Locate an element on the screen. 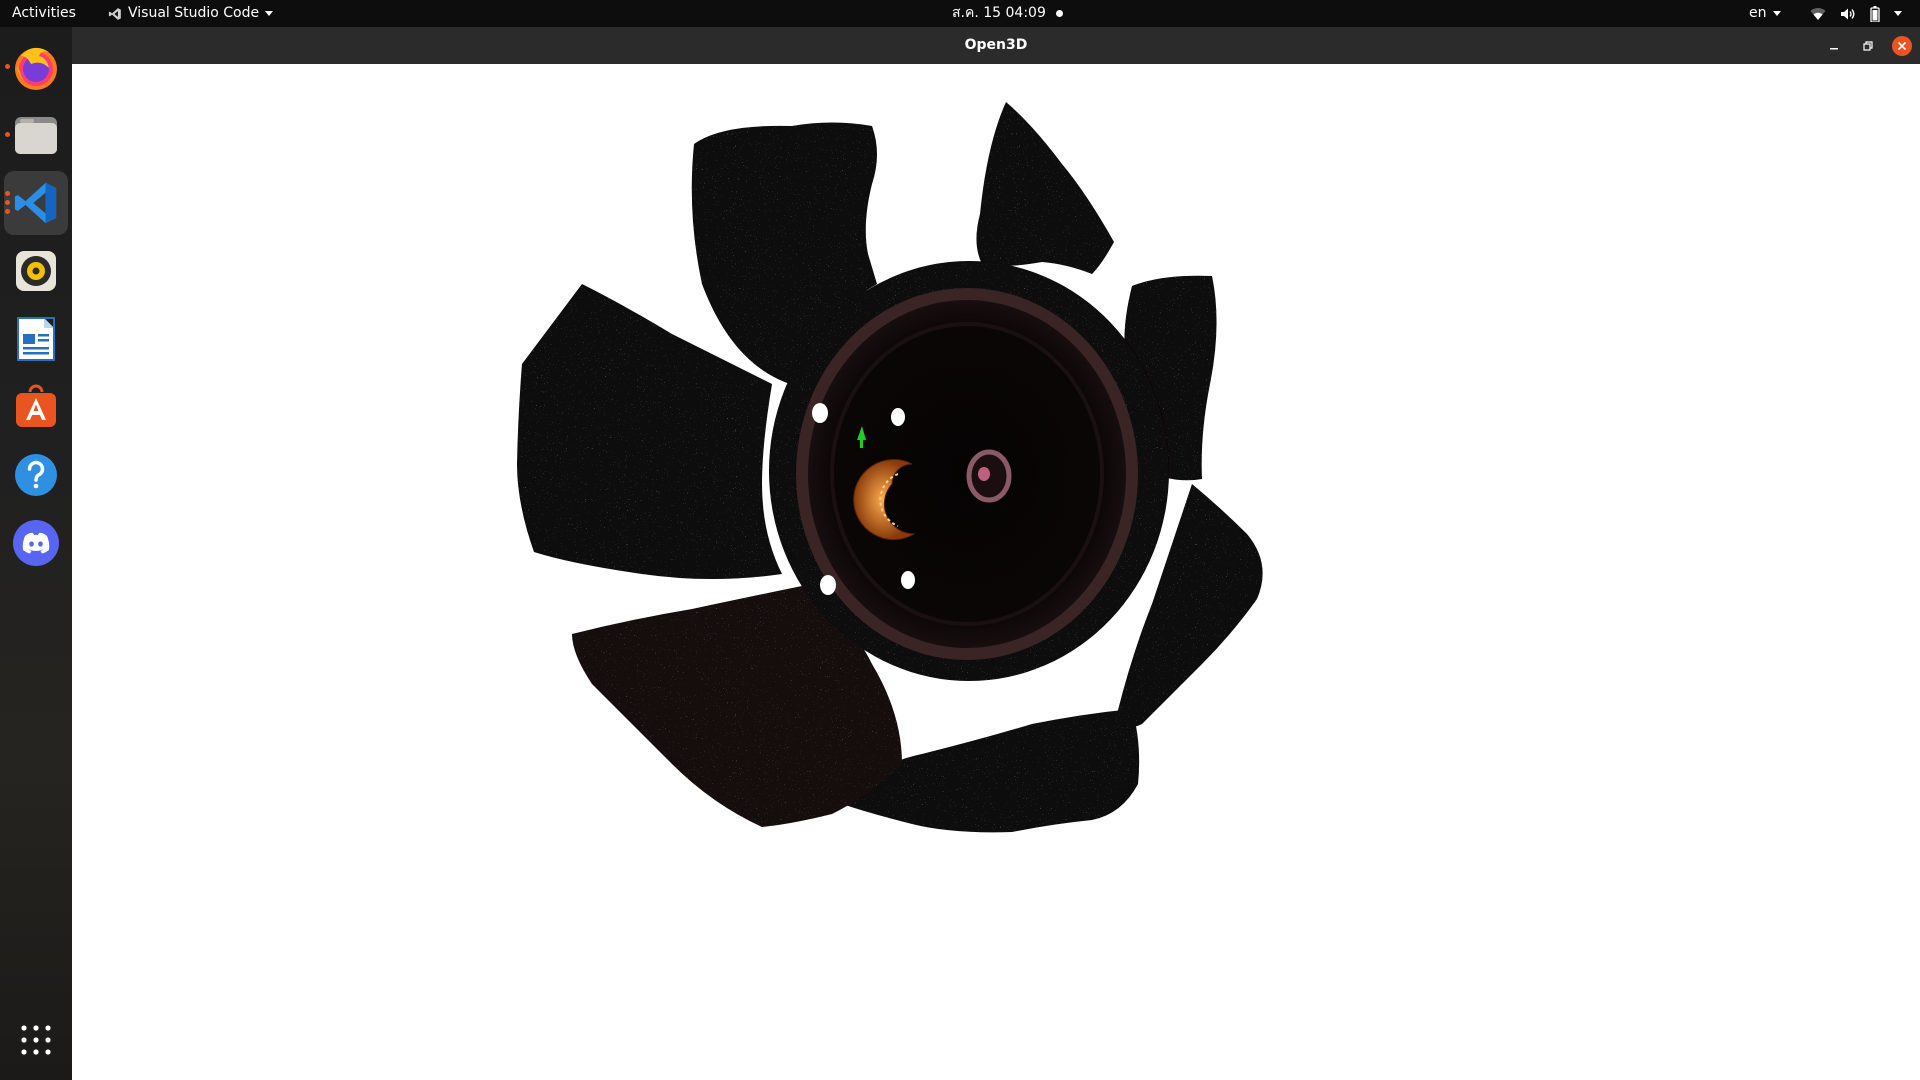  clock: ส.ค. 15 04:09 is located at coordinates (1007, 13).